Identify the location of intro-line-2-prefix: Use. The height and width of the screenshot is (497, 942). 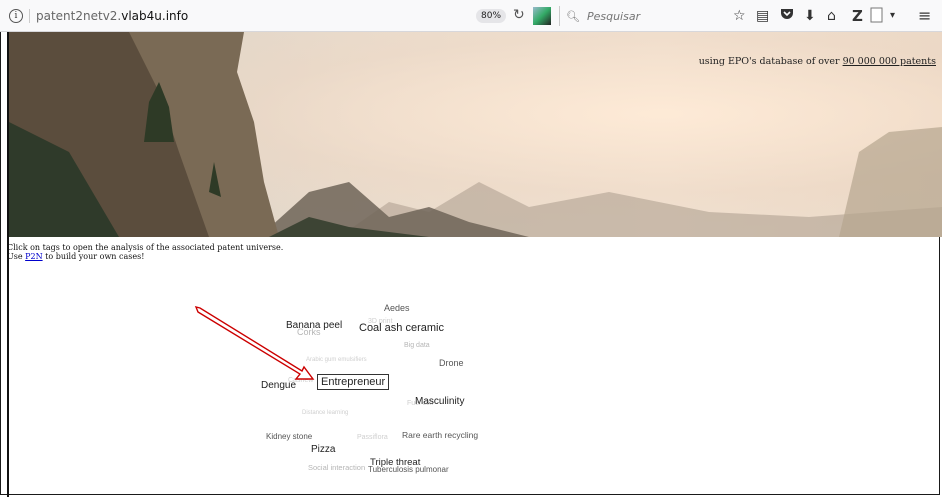
(16, 256).